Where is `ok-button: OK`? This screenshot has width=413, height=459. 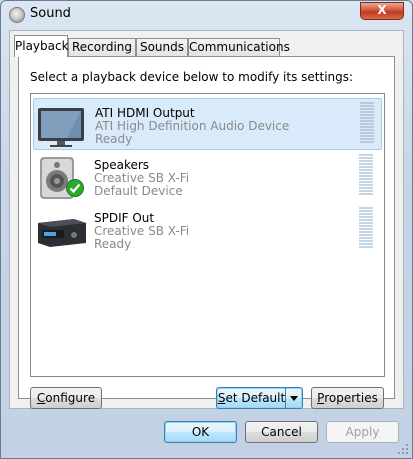 ok-button: OK is located at coordinates (200, 432).